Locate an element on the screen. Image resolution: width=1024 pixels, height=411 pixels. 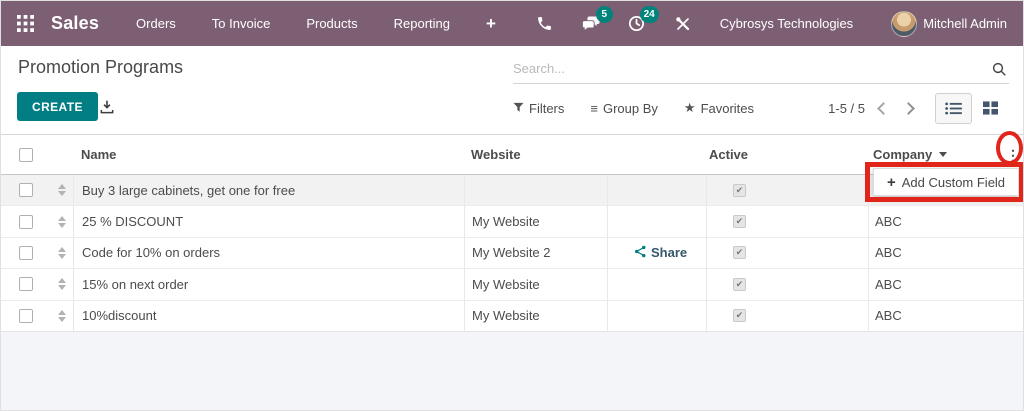
cell-name: Code for 10% on orders is located at coordinates (268, 253).